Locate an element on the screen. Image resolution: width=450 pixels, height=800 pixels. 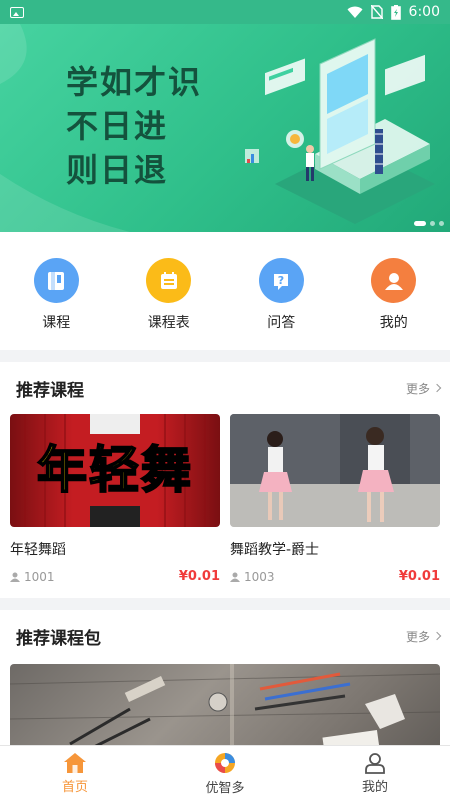
slogan-line: 则日退 is located at coordinates (117, 170).